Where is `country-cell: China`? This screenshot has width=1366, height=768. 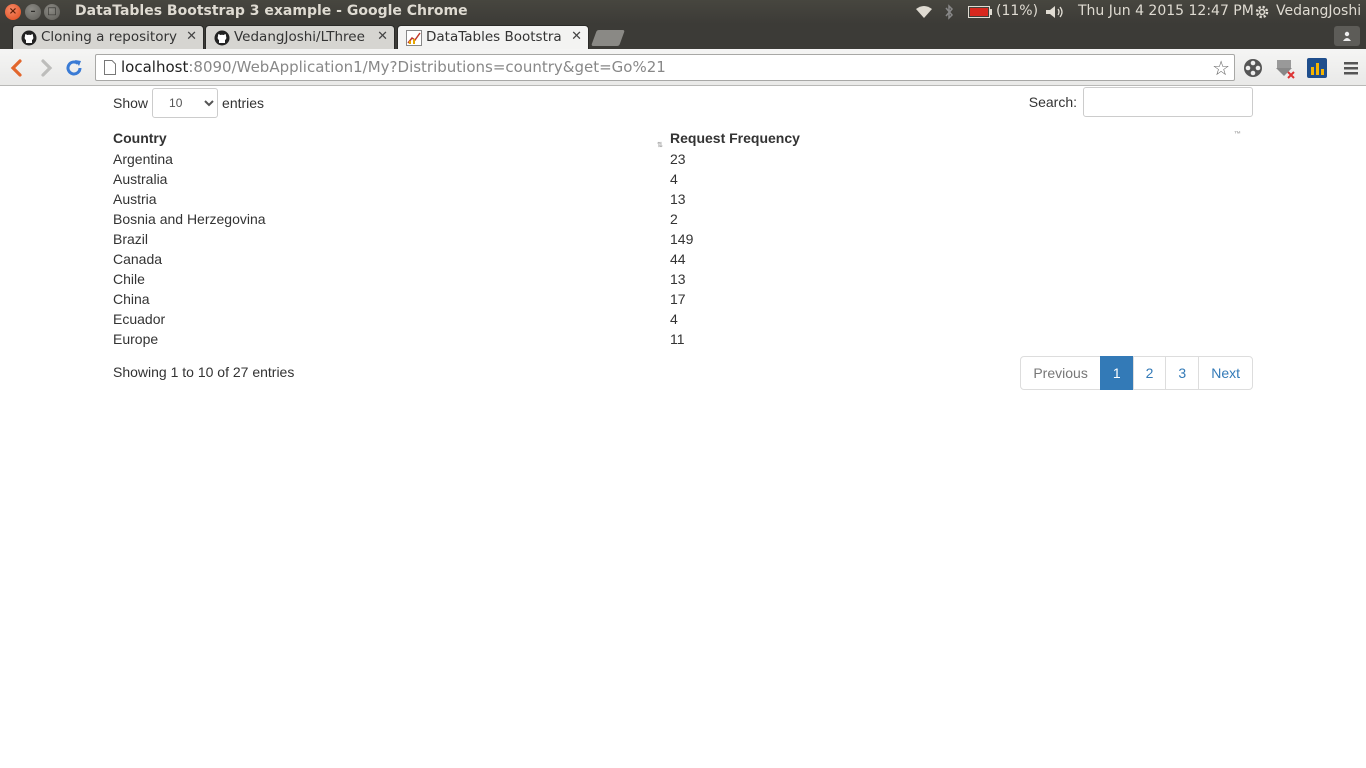
country-cell: China is located at coordinates (131, 299).